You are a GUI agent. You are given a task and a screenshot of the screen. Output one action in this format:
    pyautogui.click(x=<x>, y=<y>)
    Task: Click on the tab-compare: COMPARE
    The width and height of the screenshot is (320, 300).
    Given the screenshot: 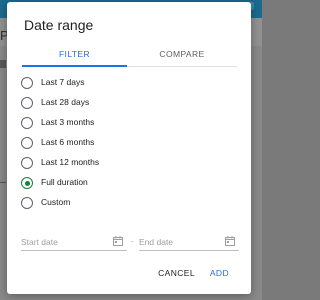 What is the action you would take?
    pyautogui.click(x=182, y=54)
    